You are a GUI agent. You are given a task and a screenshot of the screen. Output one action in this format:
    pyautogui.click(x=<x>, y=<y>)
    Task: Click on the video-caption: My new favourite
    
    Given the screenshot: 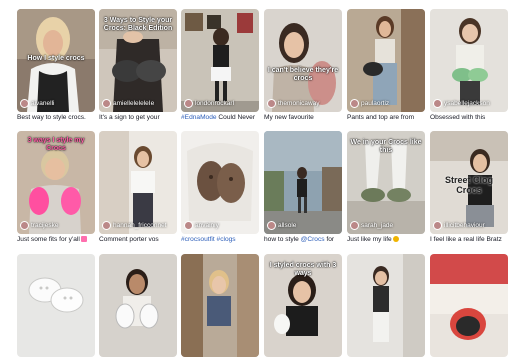 What is the action you would take?
    pyautogui.click(x=306, y=117)
    